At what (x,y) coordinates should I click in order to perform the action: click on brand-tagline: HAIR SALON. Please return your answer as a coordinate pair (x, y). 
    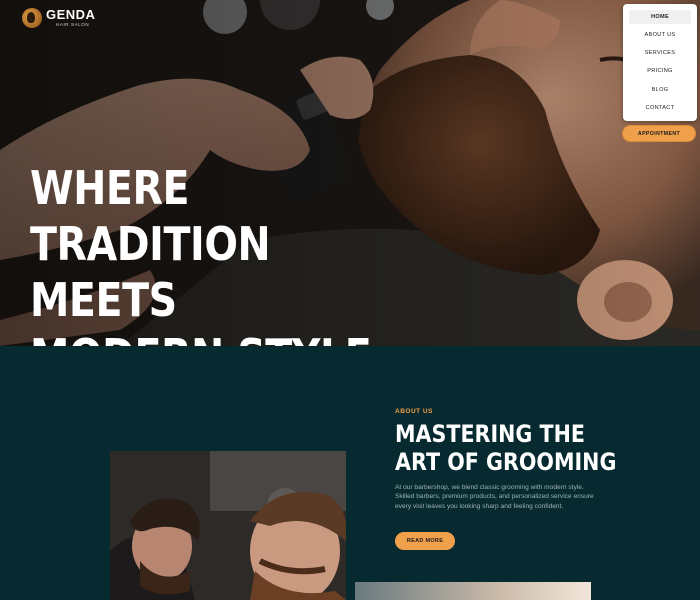
    Looking at the image, I should click on (73, 25).